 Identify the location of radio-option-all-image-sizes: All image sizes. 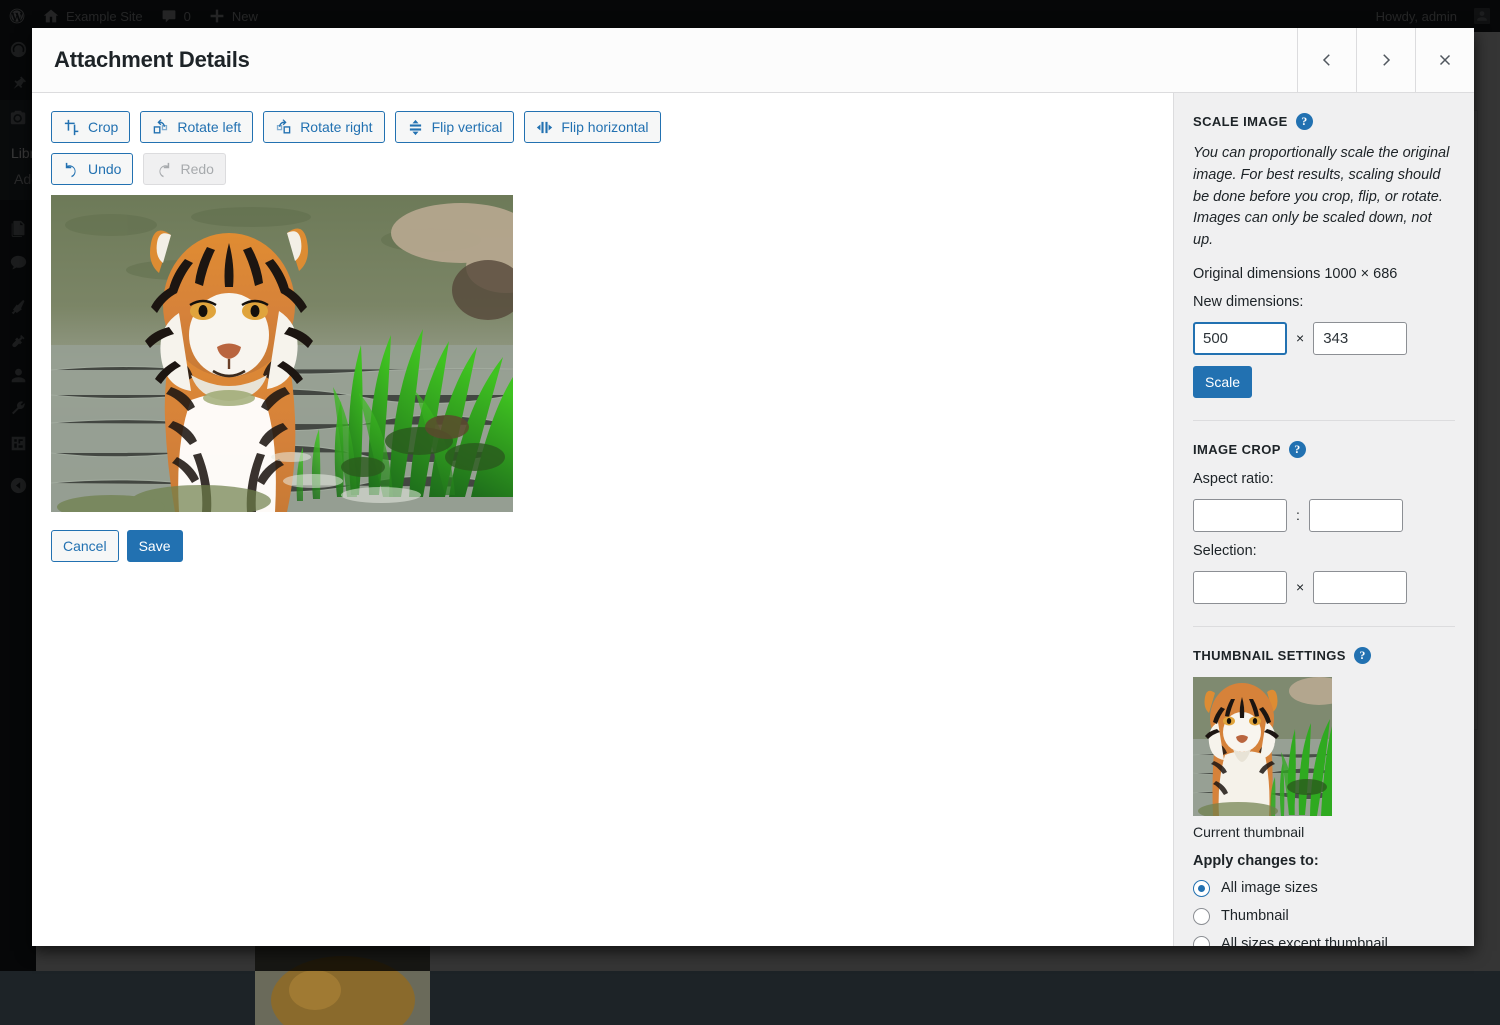
(1324, 888).